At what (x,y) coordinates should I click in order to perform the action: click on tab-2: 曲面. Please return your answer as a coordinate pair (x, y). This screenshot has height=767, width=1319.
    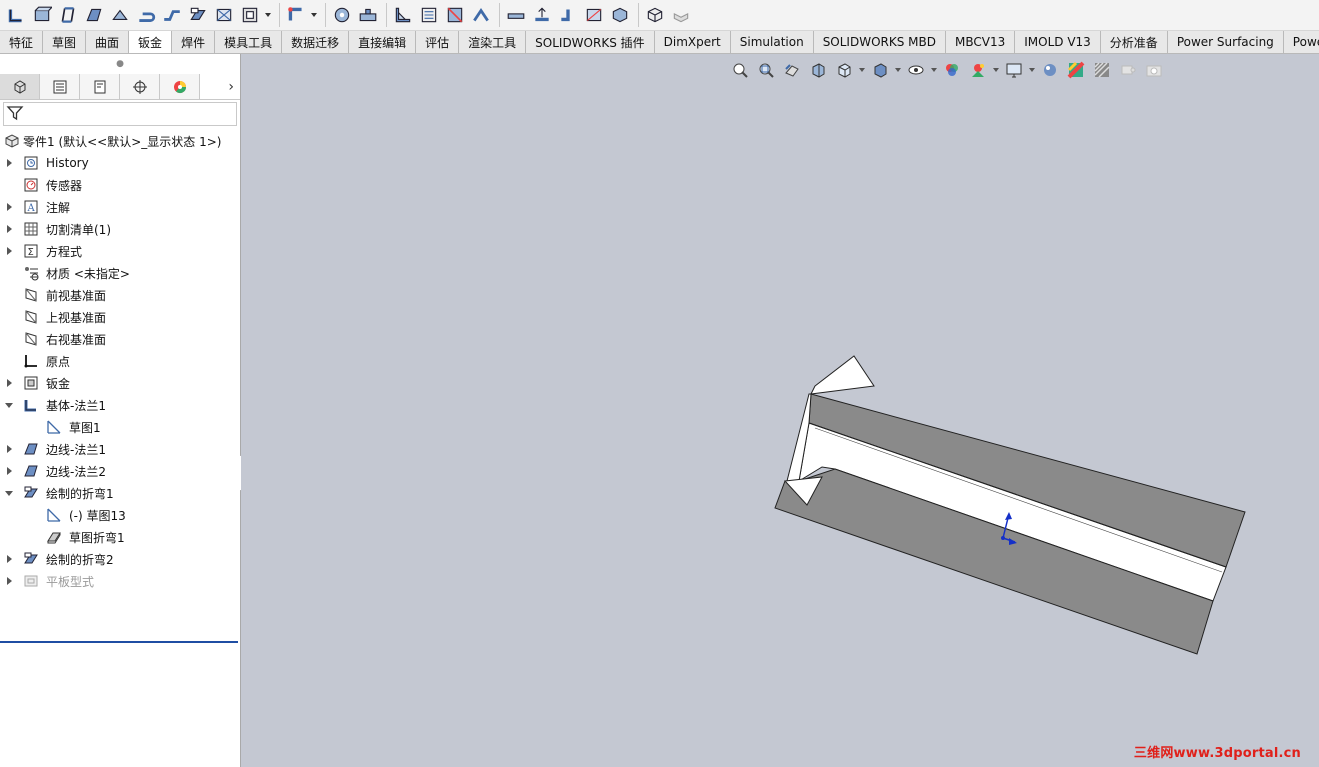
    Looking at the image, I should click on (108, 42).